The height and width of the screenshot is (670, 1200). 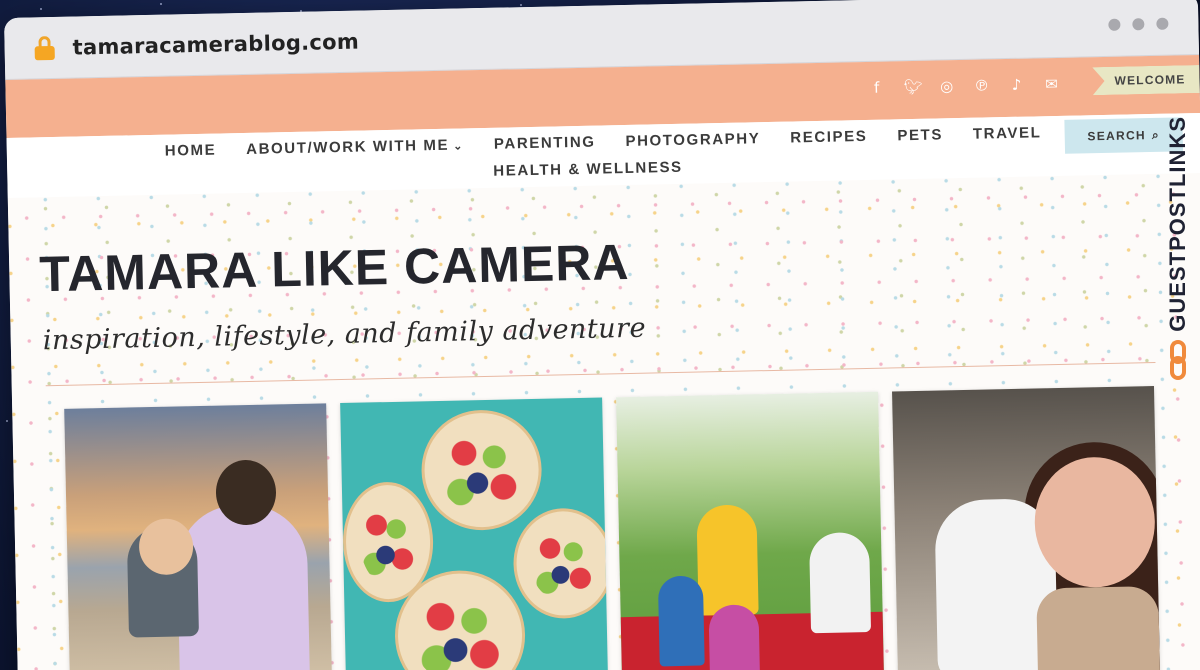 I want to click on nav-item-travel: TRAVEL, so click(x=1007, y=133).